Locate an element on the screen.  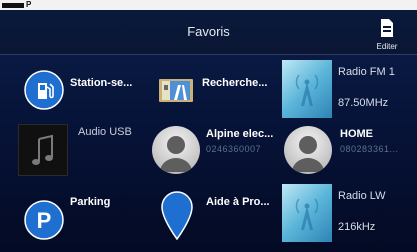
music-note-icon is located at coordinates (42, 149).